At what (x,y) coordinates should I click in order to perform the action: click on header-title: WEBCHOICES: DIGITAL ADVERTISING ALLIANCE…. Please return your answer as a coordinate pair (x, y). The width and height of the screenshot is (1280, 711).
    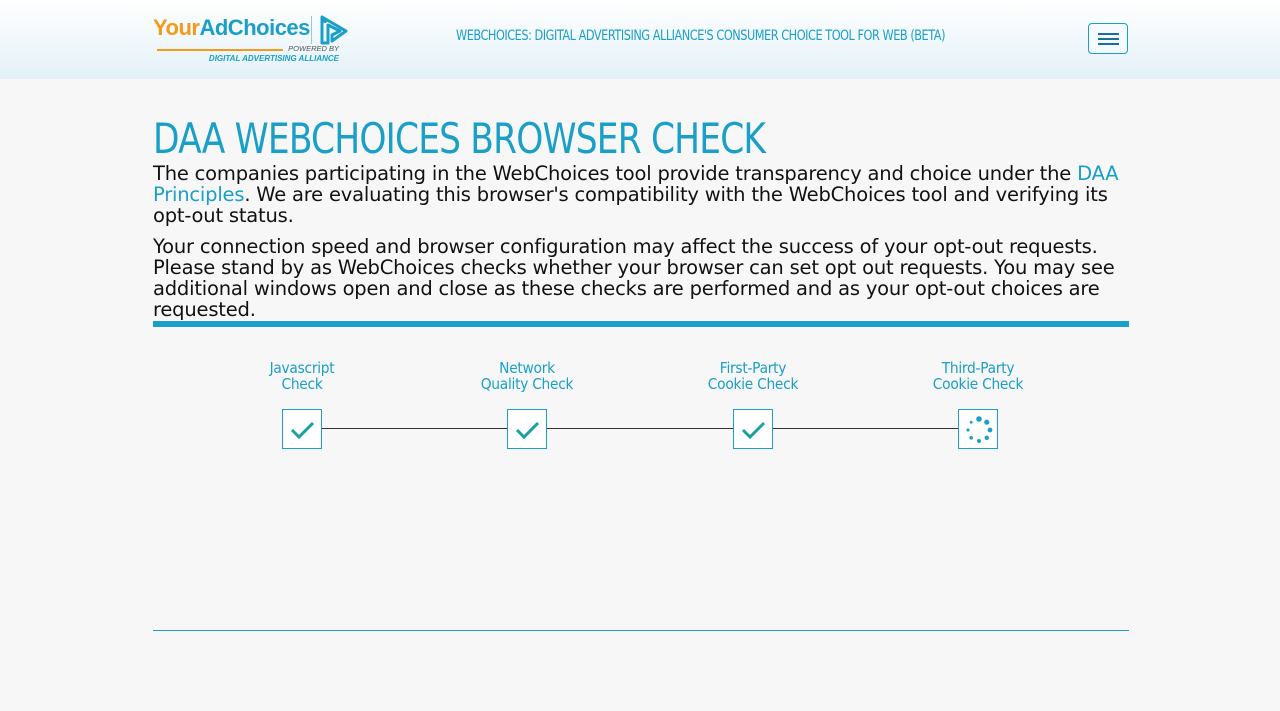
    Looking at the image, I should click on (701, 36).